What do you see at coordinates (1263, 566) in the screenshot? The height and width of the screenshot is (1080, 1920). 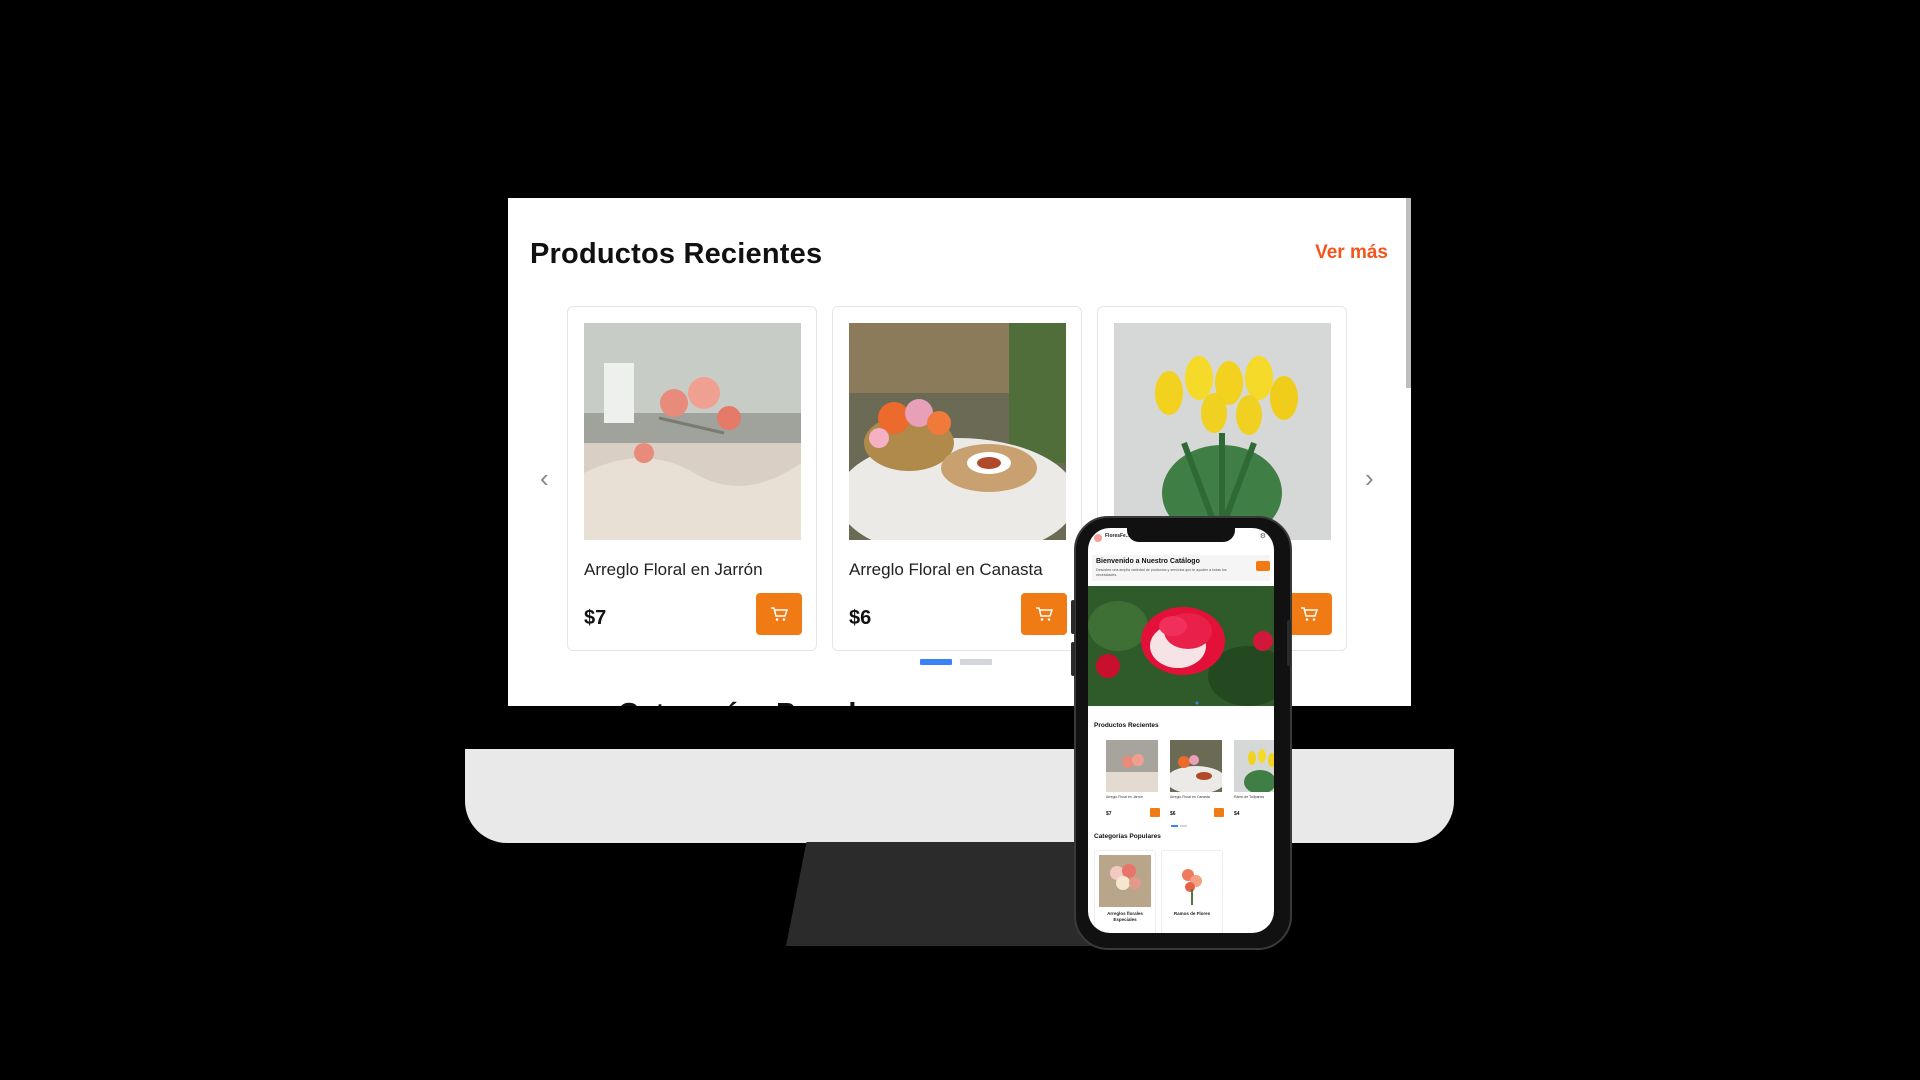 I see `banner-button` at bounding box center [1263, 566].